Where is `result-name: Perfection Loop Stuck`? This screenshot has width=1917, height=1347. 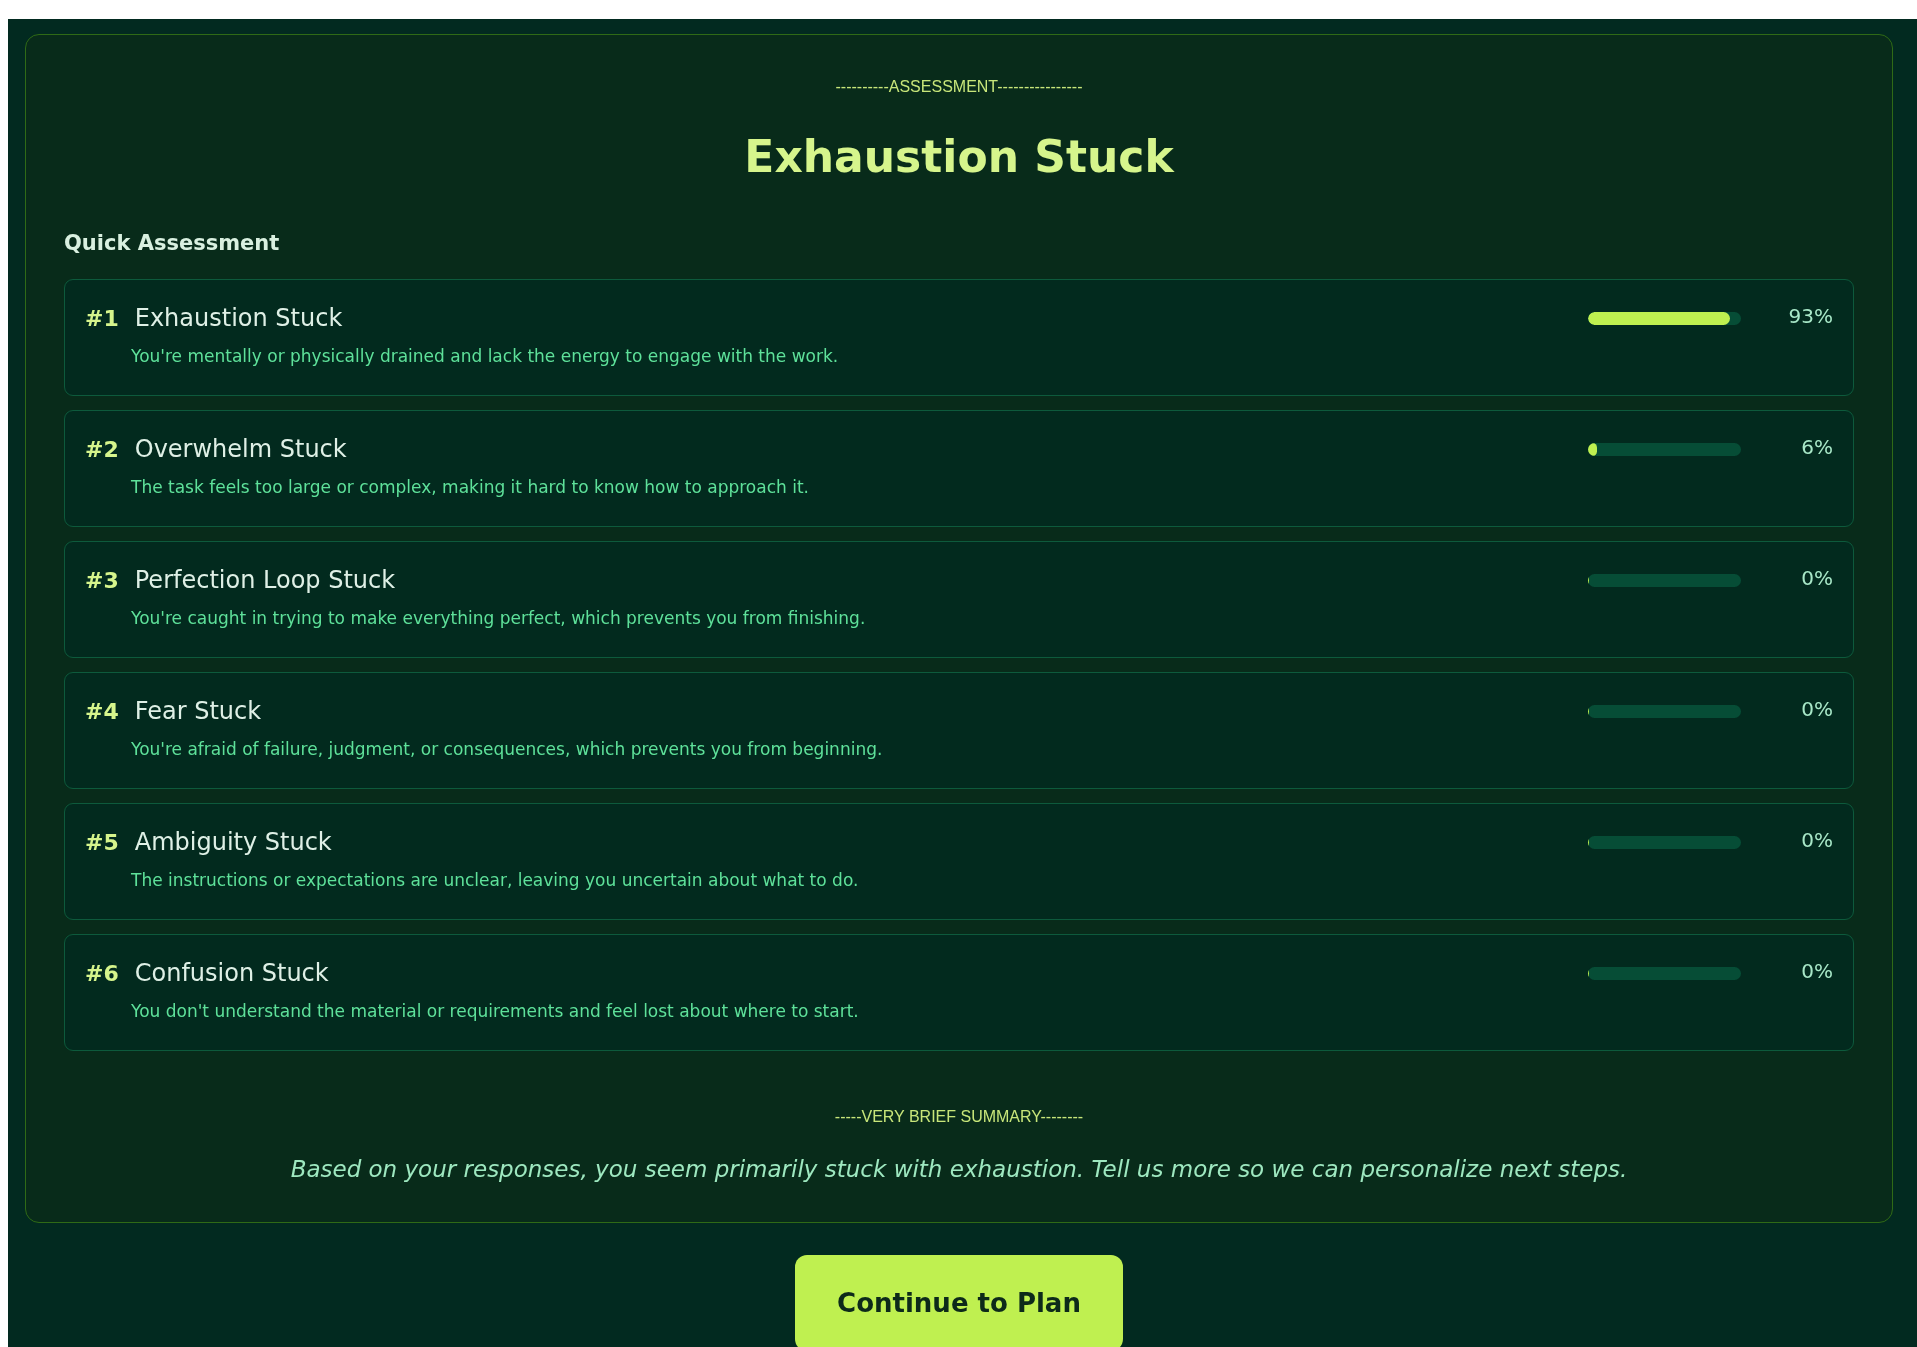 result-name: Perfection Loop Stuck is located at coordinates (265, 580).